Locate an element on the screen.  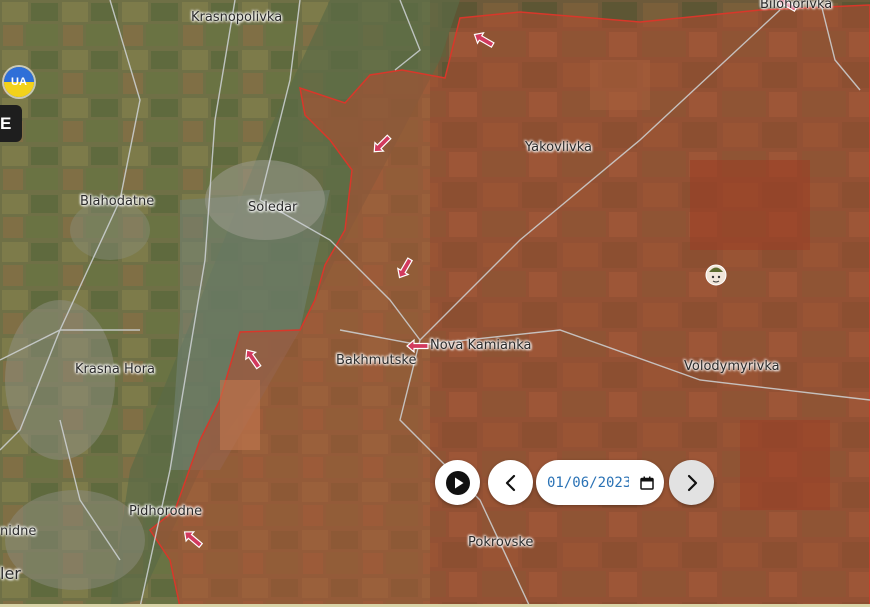
chevron-left-icon is located at coordinates (510, 482).